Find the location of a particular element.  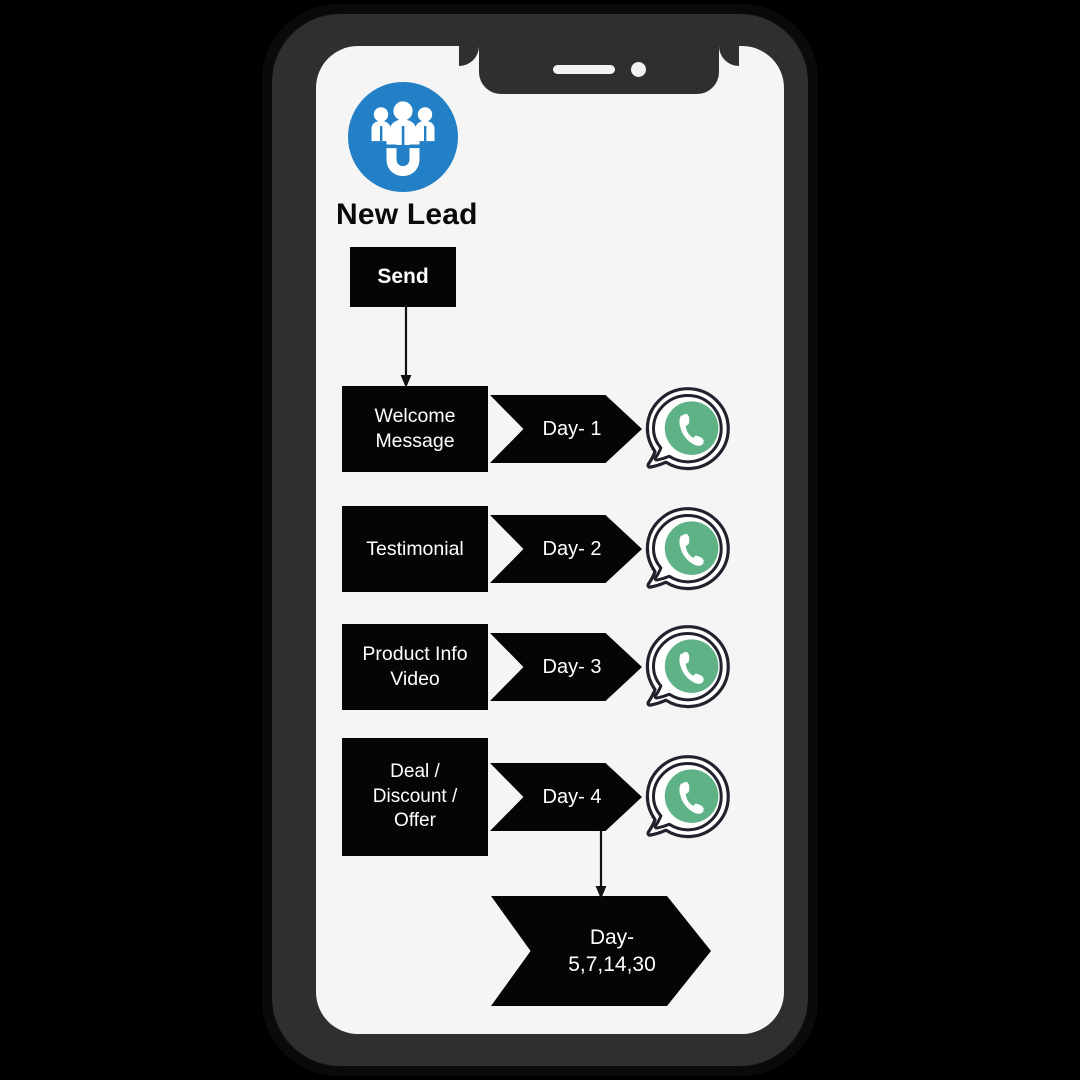

flow-label-line: Deal / is located at coordinates (415, 771).